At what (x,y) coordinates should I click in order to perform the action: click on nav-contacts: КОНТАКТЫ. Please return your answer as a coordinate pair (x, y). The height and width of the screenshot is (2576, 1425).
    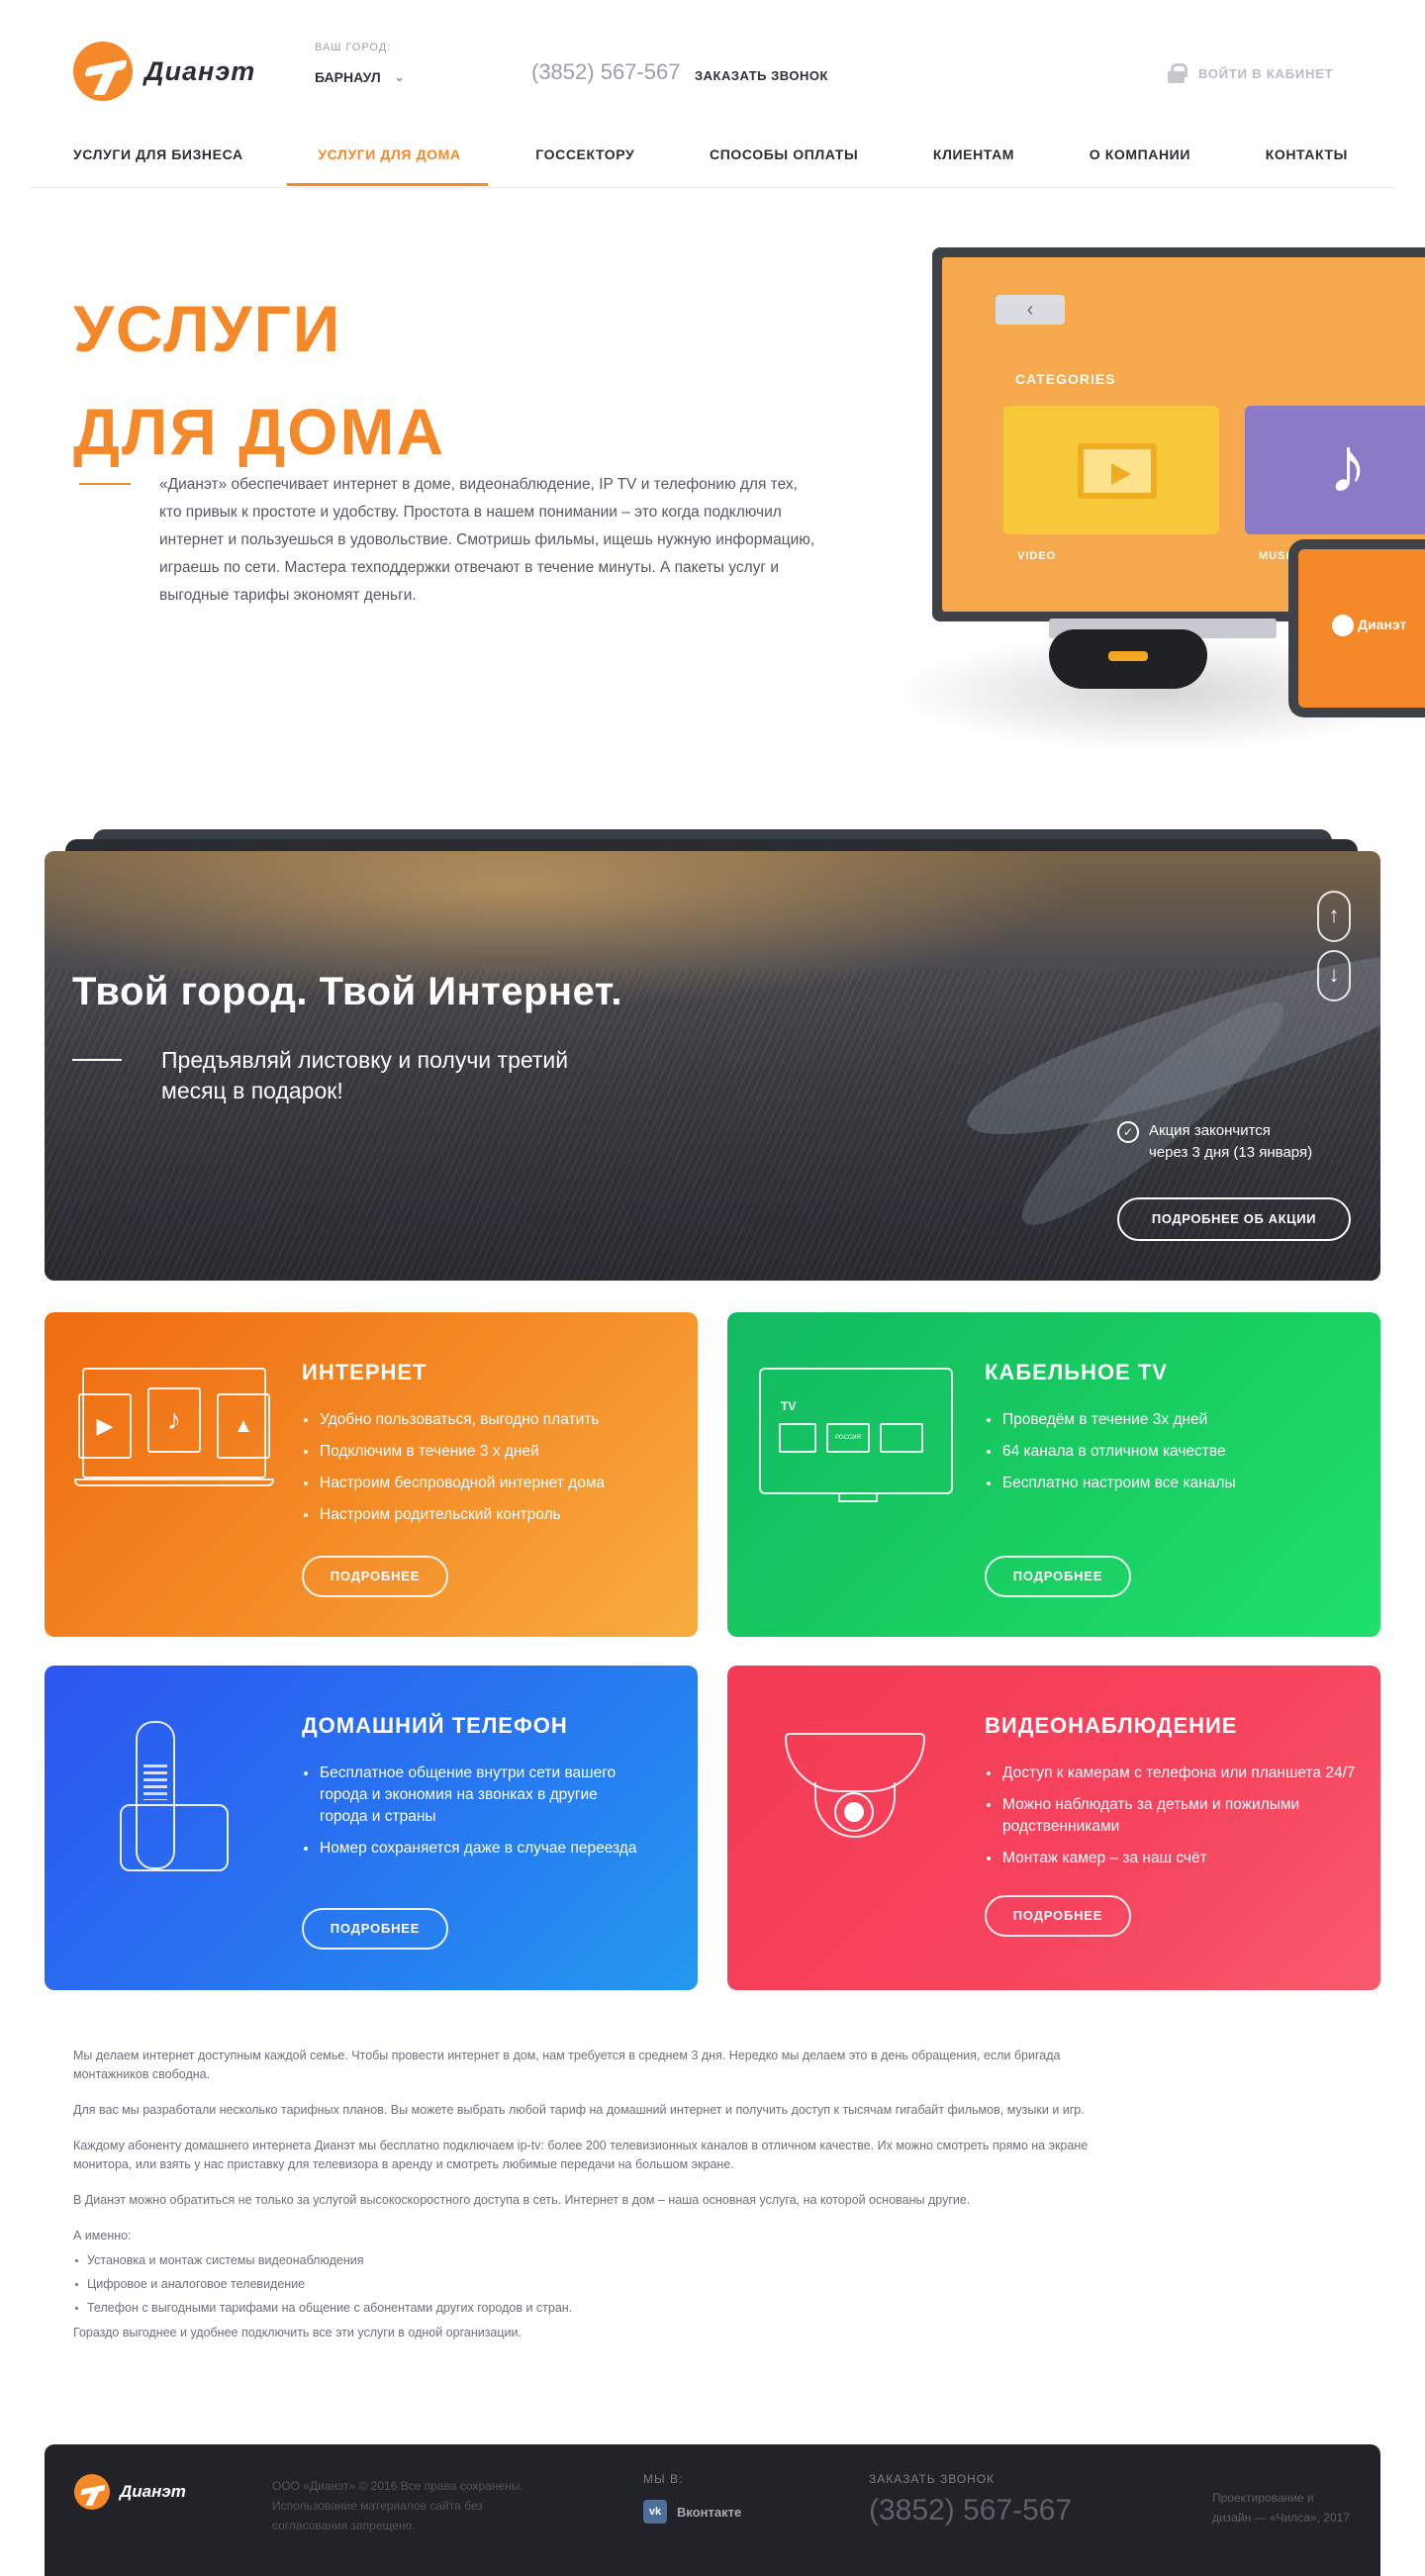
    Looking at the image, I should click on (1307, 154).